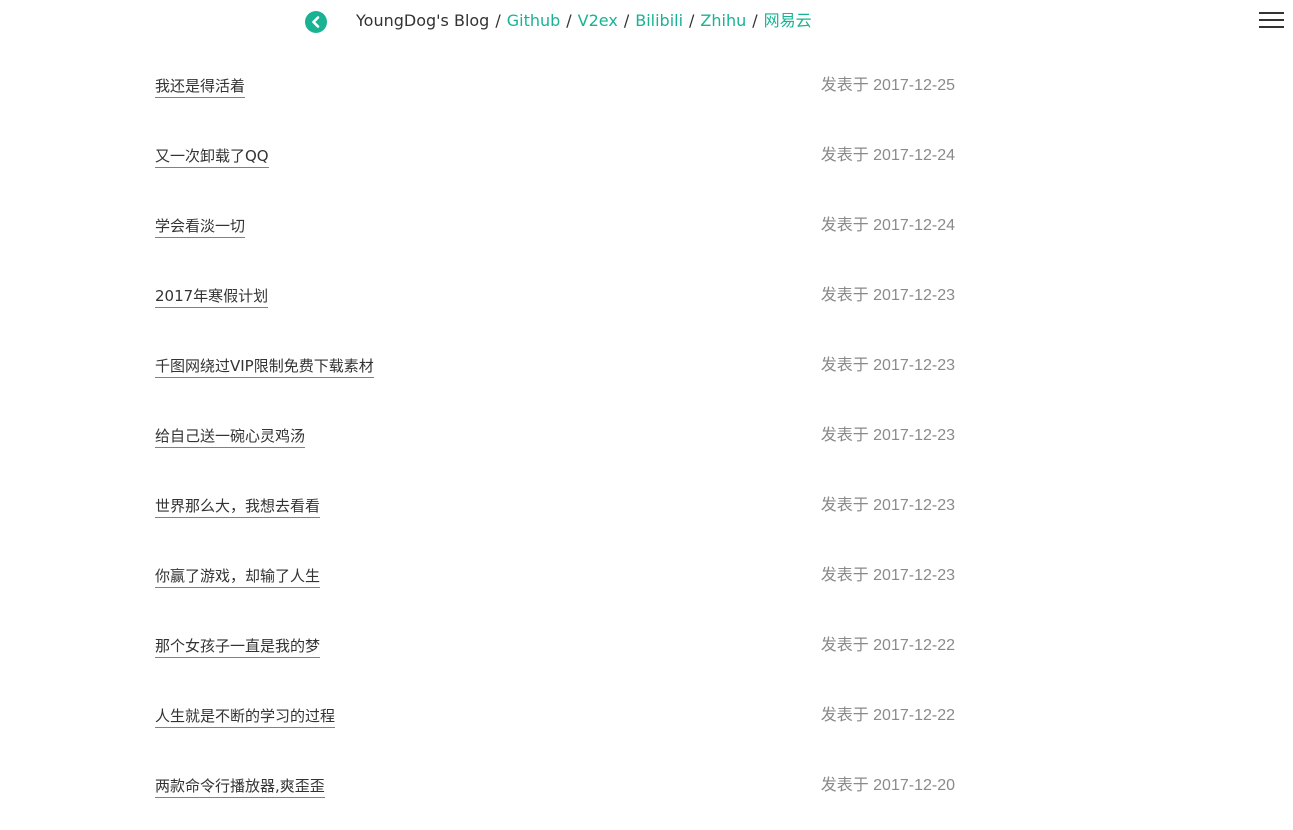 Image resolution: width=1293 pixels, height=830 pixels. Describe the element at coordinates (245, 716) in the screenshot. I see `post-title-link: 人生就是不断的学习的过程` at that location.